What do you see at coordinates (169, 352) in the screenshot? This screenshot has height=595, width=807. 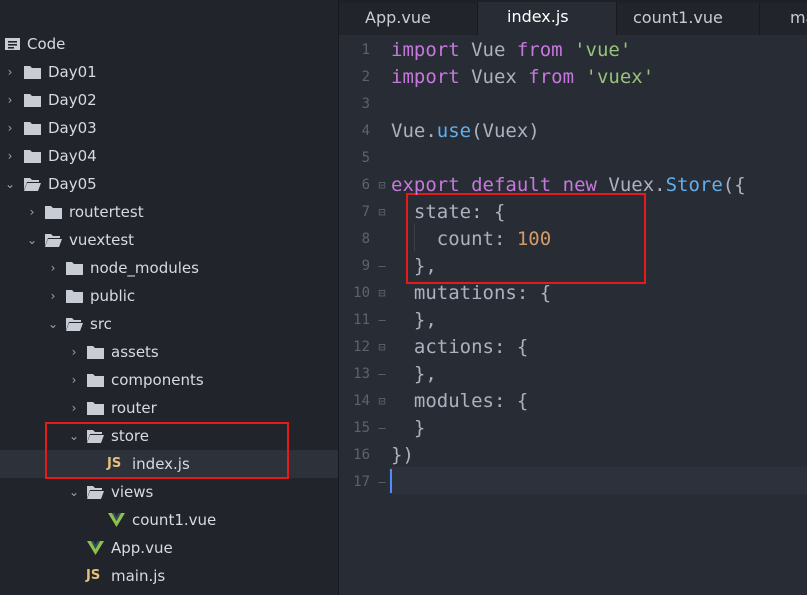 I see `tree-item-assets: › assets` at bounding box center [169, 352].